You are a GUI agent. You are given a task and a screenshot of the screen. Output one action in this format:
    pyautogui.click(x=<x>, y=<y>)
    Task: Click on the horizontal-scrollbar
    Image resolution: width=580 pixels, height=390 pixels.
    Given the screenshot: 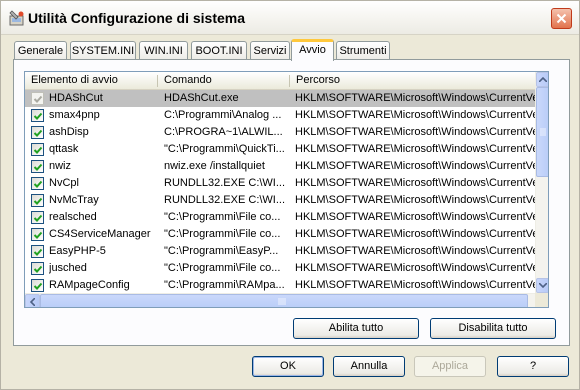 What is the action you would take?
    pyautogui.click(x=280, y=300)
    